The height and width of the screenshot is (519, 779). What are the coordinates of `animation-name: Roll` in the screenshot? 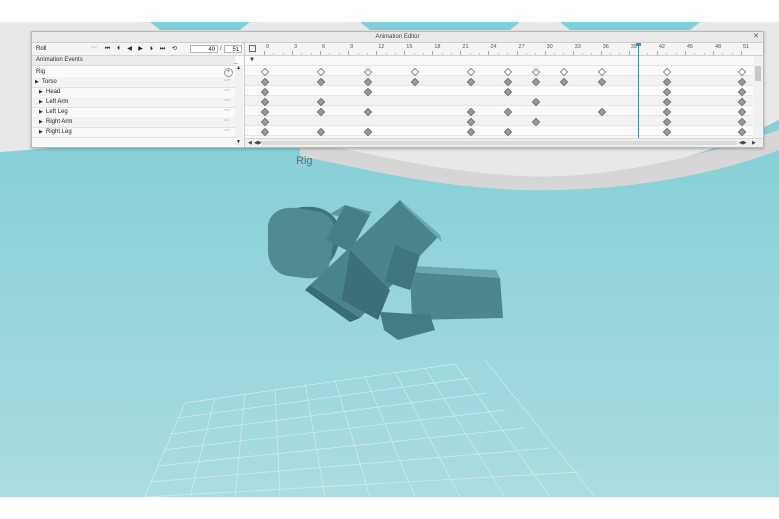 It's located at (41, 49).